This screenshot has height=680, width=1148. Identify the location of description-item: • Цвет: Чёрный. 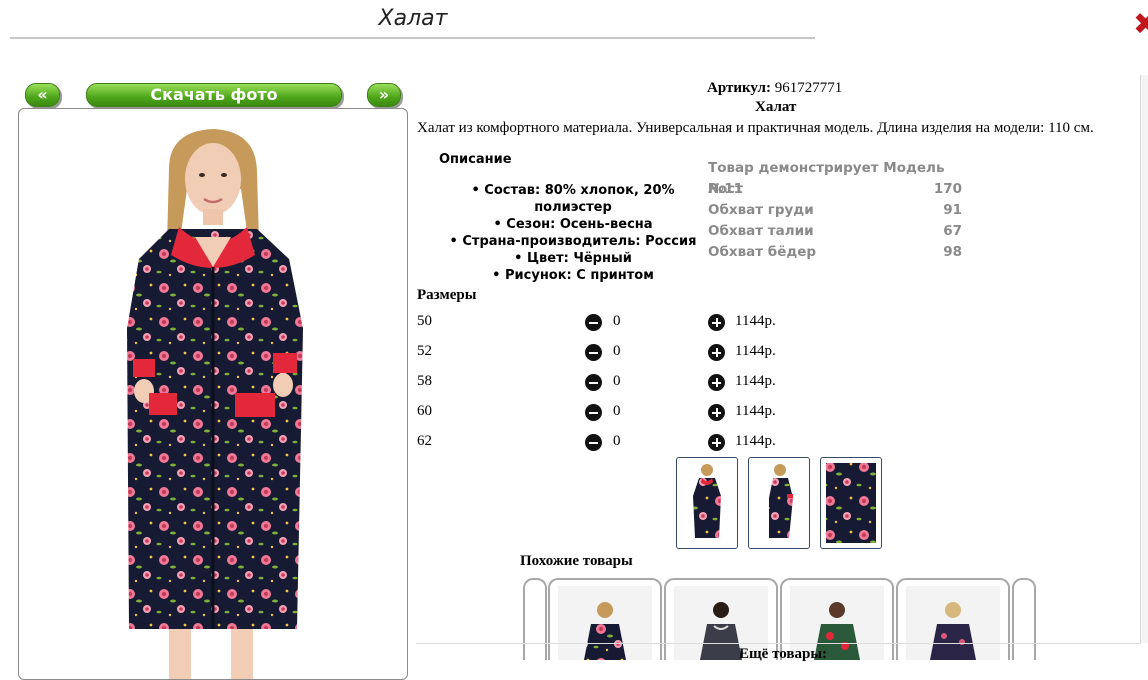
(573, 258).